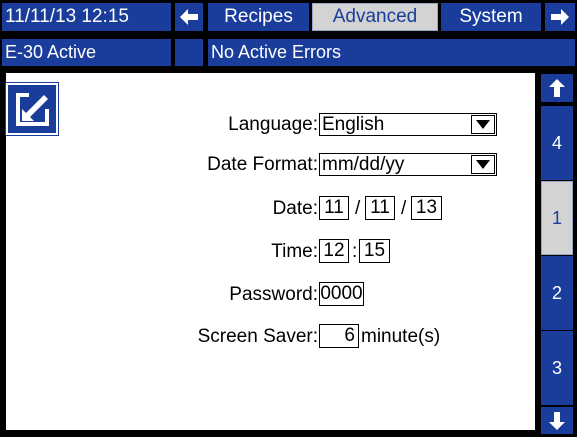 This screenshot has height=437, width=577. What do you see at coordinates (557, 218) in the screenshot?
I see `page-button-1: 1` at bounding box center [557, 218].